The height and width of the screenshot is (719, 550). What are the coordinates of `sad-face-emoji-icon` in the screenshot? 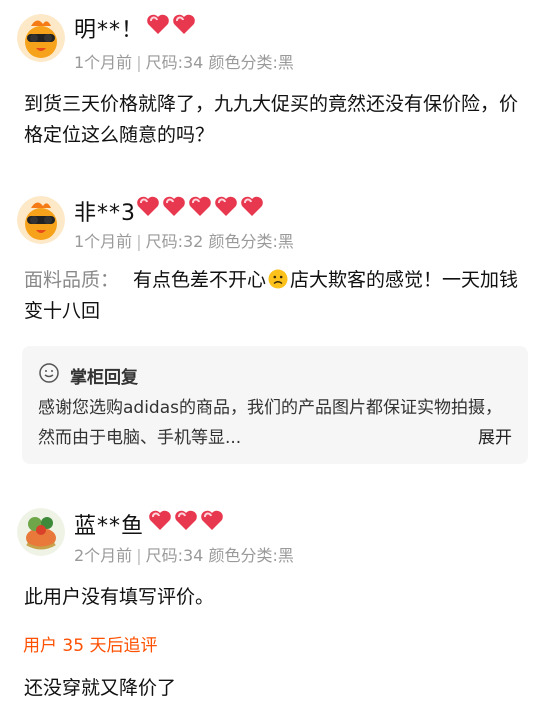 It's located at (278, 279).